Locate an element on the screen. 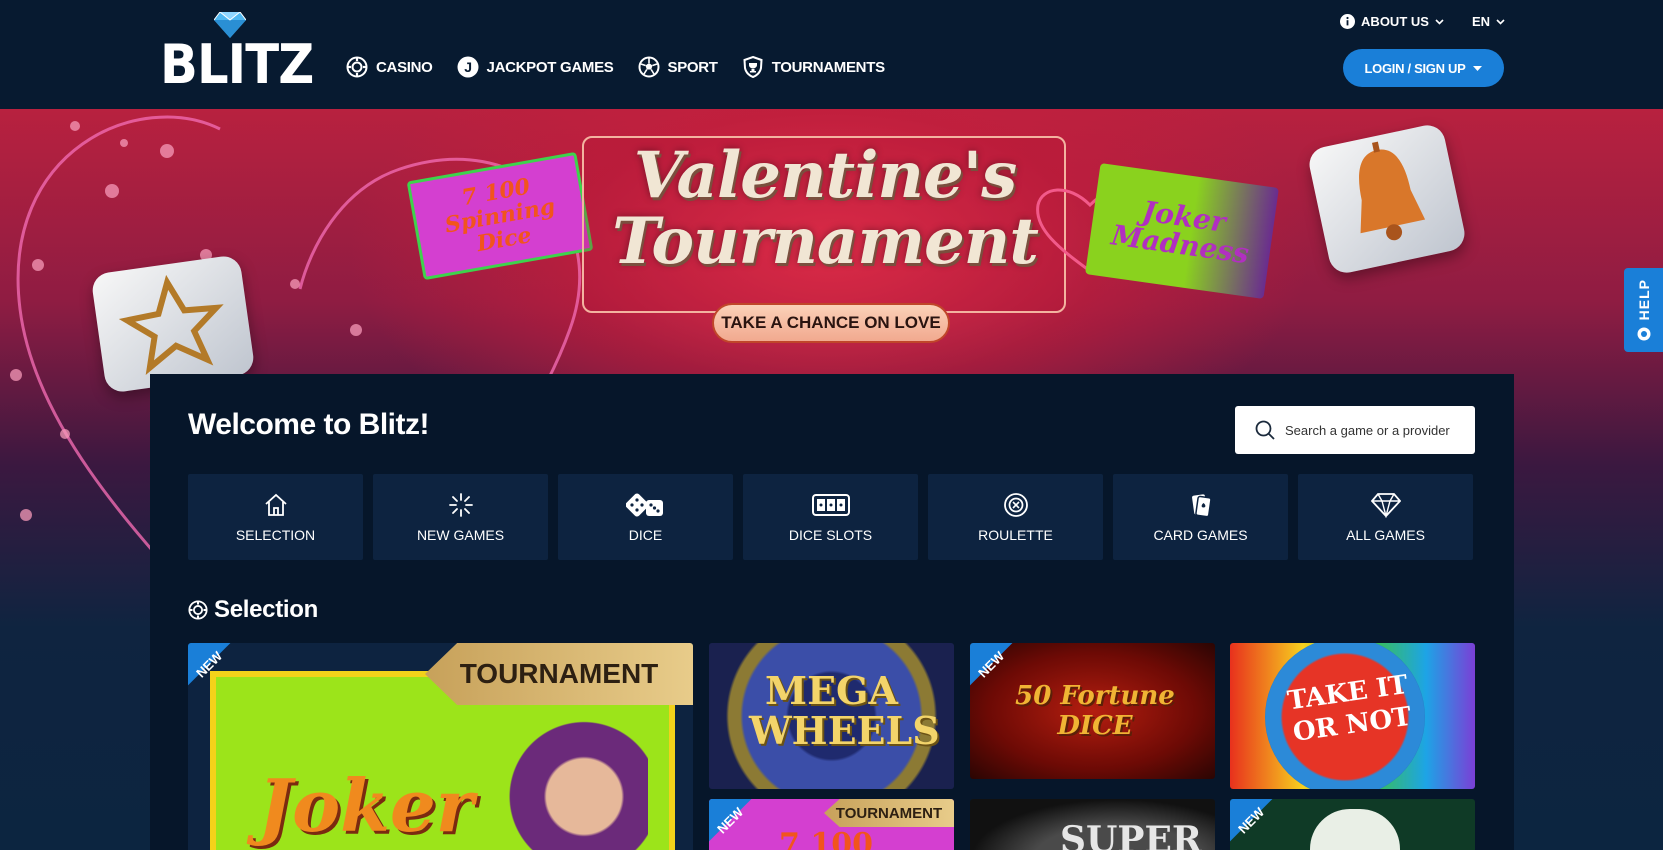  category-label: SELECTION is located at coordinates (275, 535).